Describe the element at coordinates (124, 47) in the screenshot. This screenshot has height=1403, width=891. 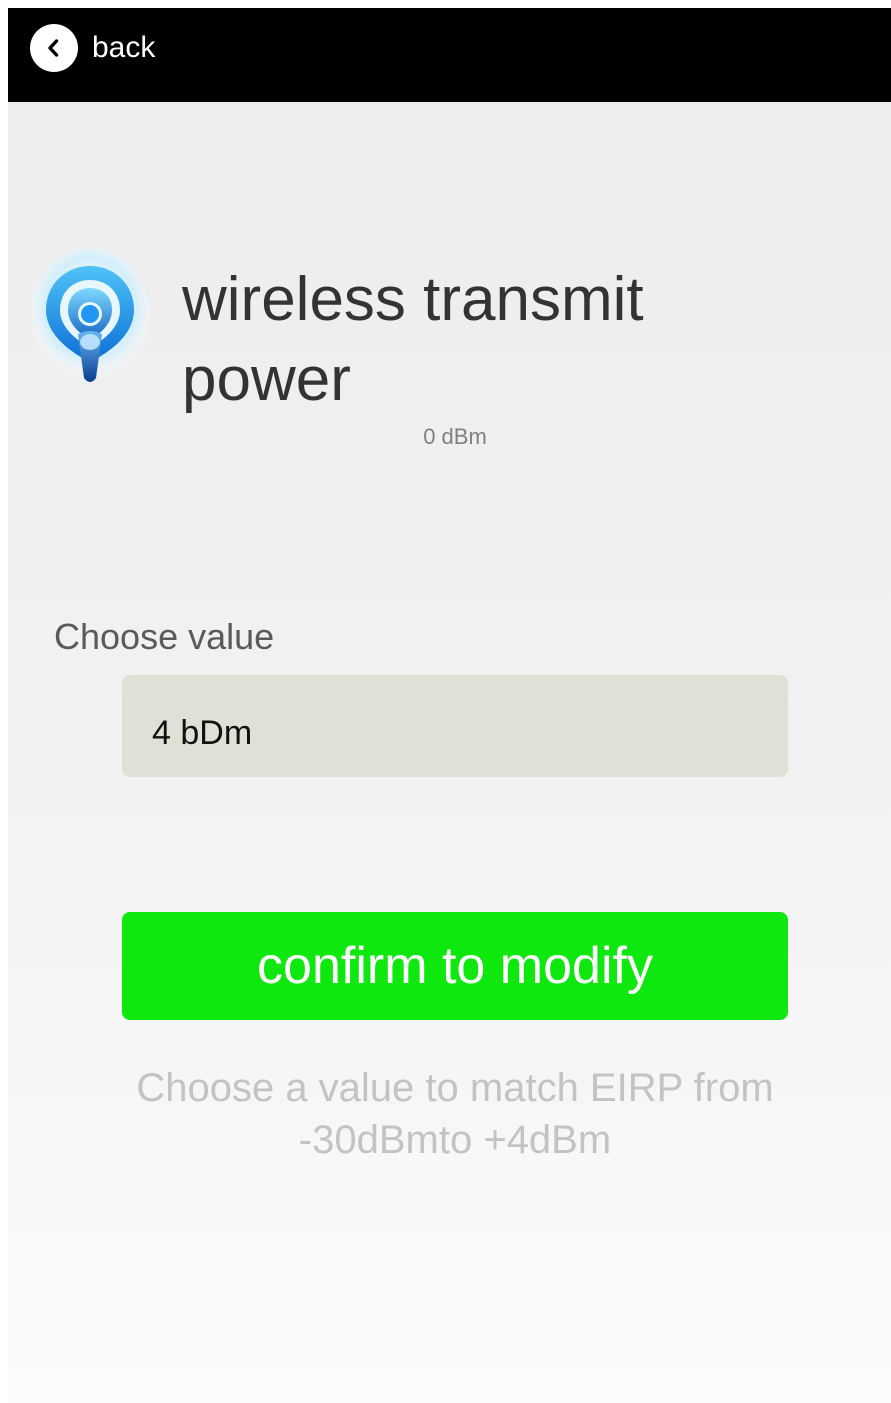
I see `back-label: back` at that location.